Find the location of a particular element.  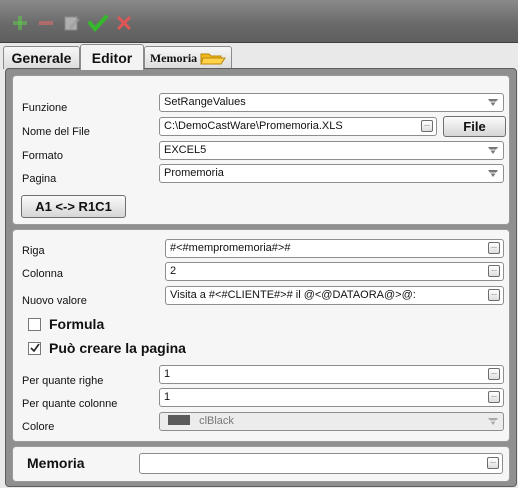

nome-file-value: C:\DemoCastWare\Promemoria.XLS is located at coordinates (253, 126).